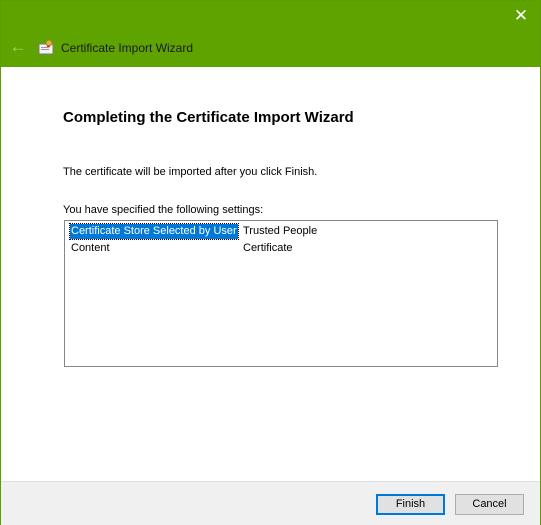  What do you see at coordinates (521, 16) in the screenshot?
I see `close-icon: ✕` at bounding box center [521, 16].